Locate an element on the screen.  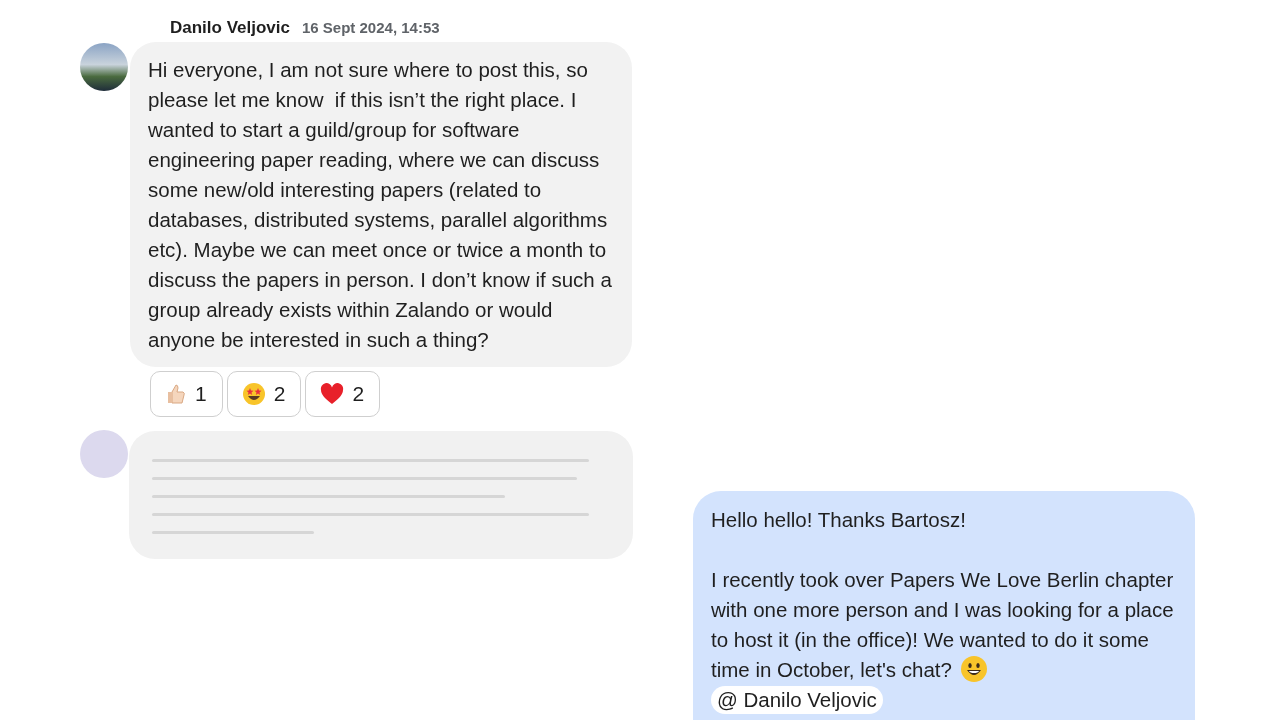
reaction-chip: 1 is located at coordinates (186, 394).